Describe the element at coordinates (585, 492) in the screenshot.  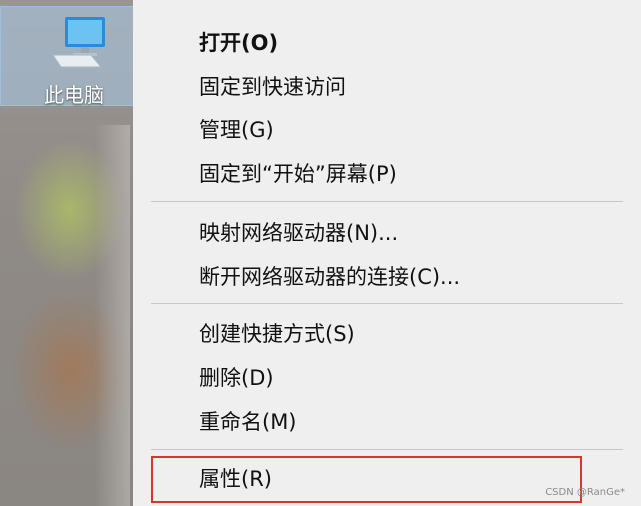
I see `watermark-text: CSDN @RanGe*` at that location.